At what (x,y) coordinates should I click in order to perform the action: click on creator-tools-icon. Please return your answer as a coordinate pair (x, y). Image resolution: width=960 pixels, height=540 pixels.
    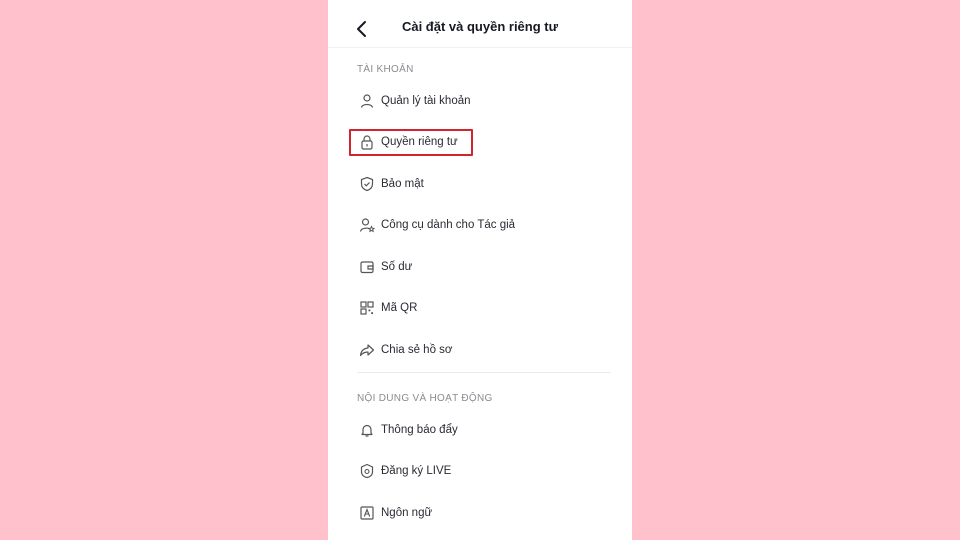
    Looking at the image, I should click on (367, 225).